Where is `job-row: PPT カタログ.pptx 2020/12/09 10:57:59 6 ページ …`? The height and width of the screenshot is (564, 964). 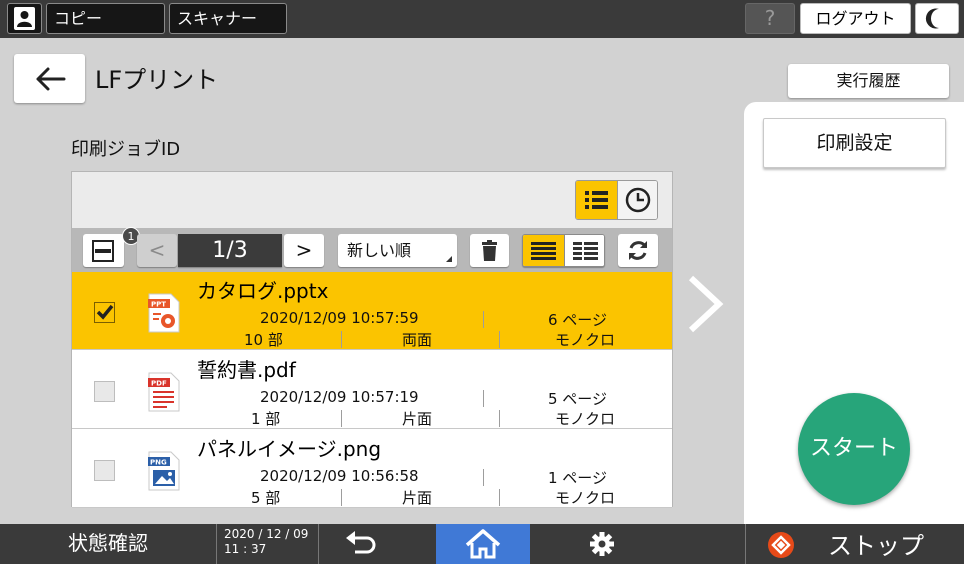
job-row: PPT カタログ.pptx 2020/12/09 10:57:59 6 ページ … is located at coordinates (372, 311).